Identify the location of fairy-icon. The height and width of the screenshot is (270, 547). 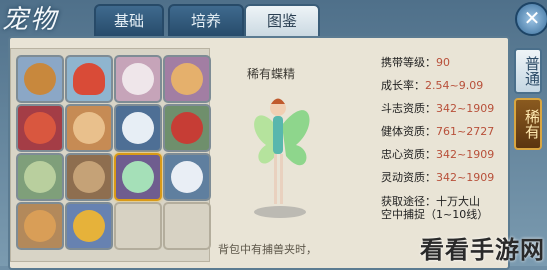
(187, 79).